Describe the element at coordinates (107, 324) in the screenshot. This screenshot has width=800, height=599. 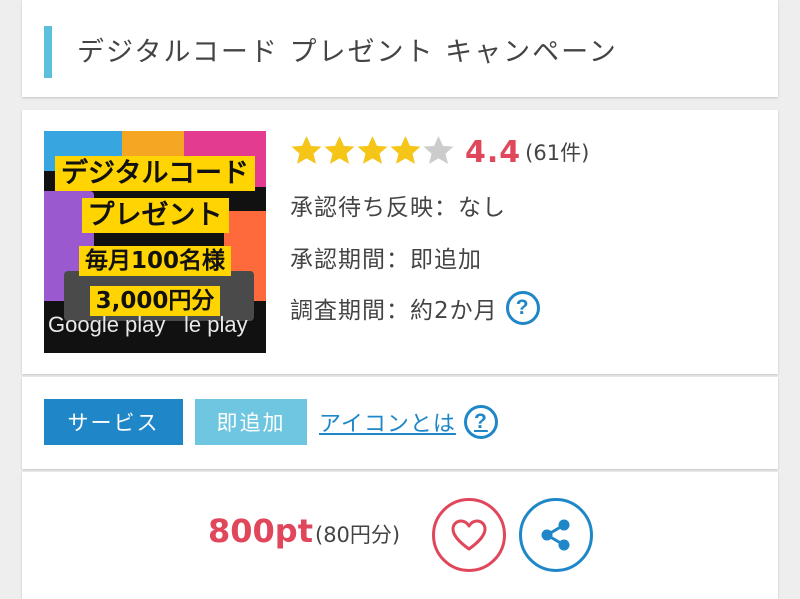
I see `brand-left: Google play` at that location.